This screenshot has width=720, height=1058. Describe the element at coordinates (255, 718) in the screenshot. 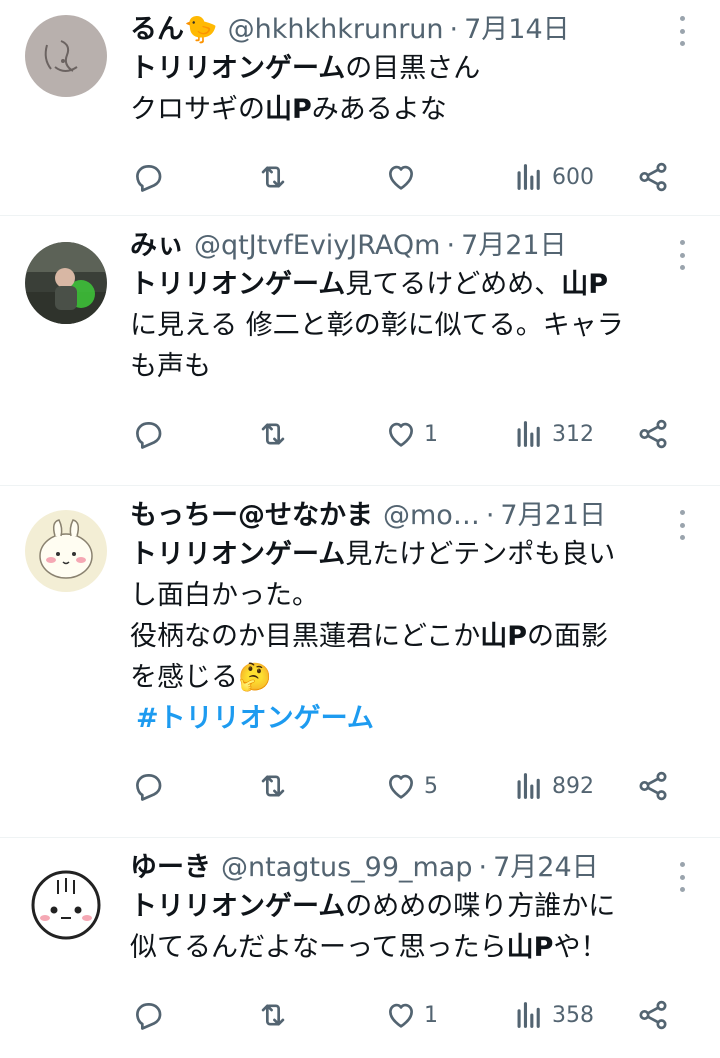

I see `hashtag-link: #トリリオンゲーム` at that location.